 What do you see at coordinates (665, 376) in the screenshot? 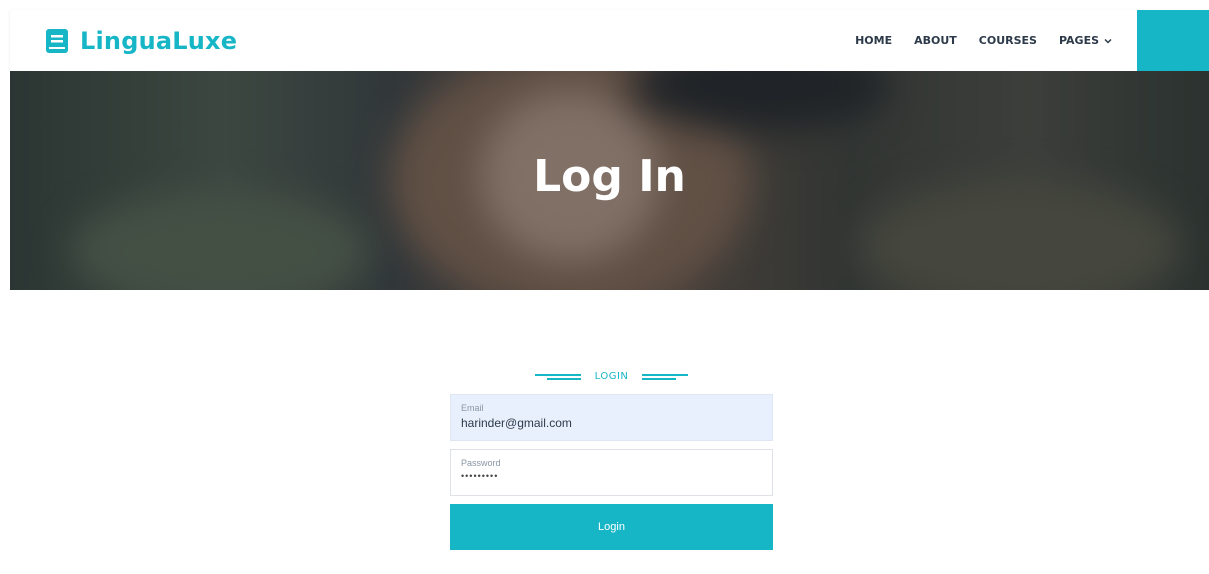
I see `decorative-lines-right` at bounding box center [665, 376].